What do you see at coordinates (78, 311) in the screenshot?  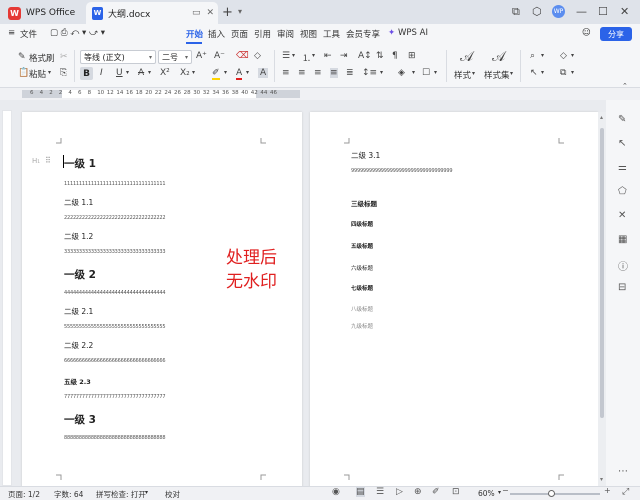 I see `heading-2-2-1: 二级 2.1` at bounding box center [78, 311].